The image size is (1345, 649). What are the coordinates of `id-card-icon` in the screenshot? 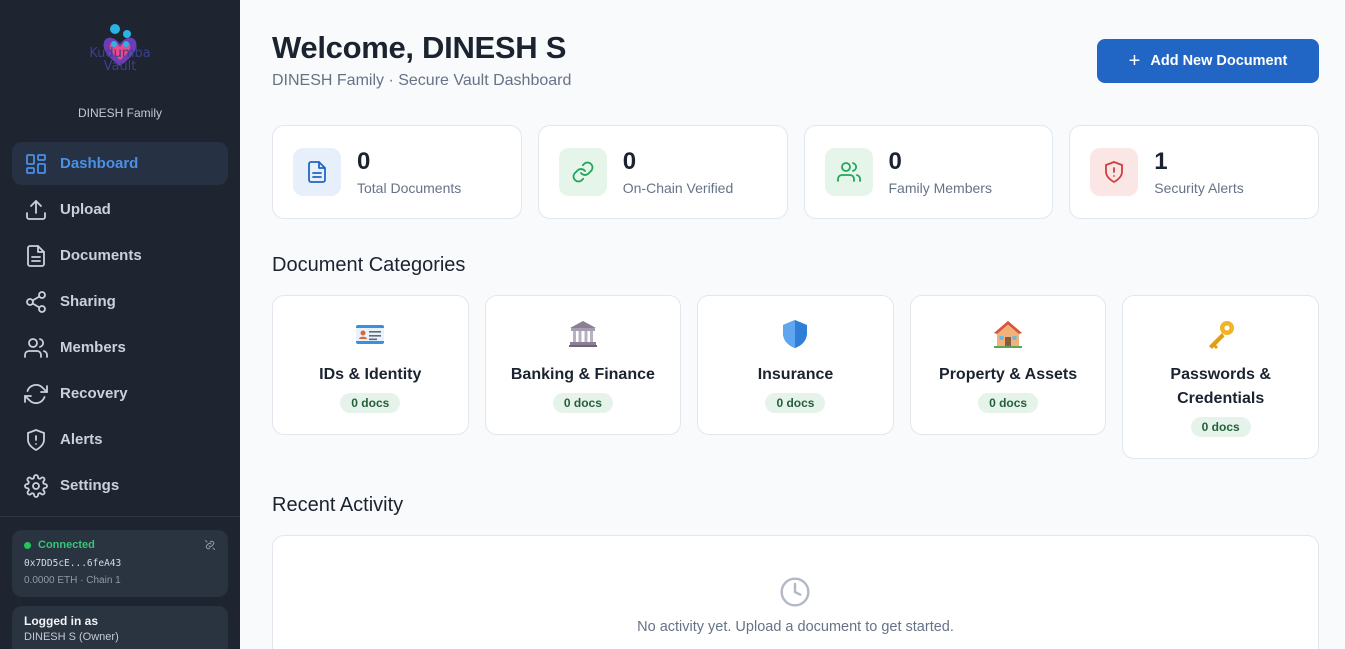 It's located at (370, 335).